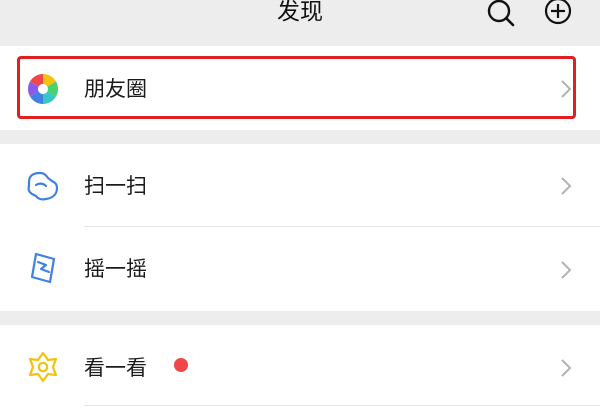  What do you see at coordinates (559, 14) in the screenshot?
I see `add-icon` at bounding box center [559, 14].